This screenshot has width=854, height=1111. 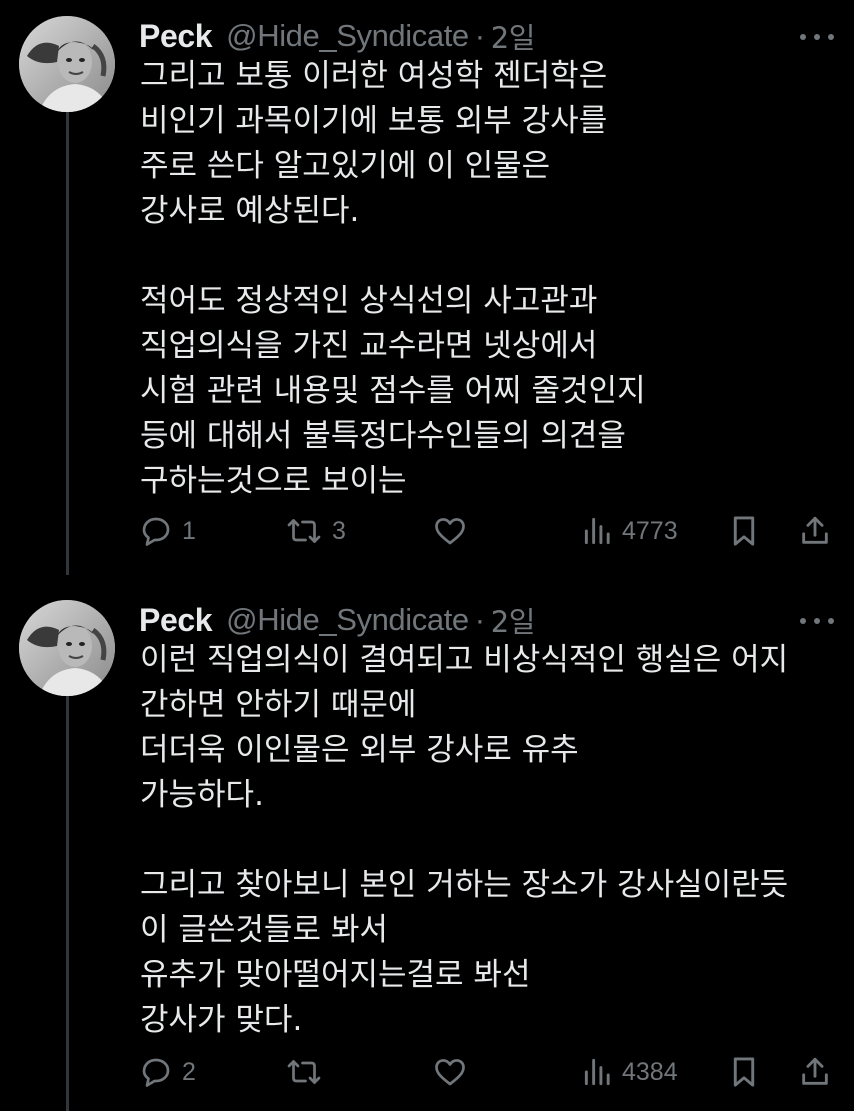 I want to click on tweet-text-line: 그리고 찾아보니 본인 거하는 장소가 강사실이란듯, so click(x=464, y=885).